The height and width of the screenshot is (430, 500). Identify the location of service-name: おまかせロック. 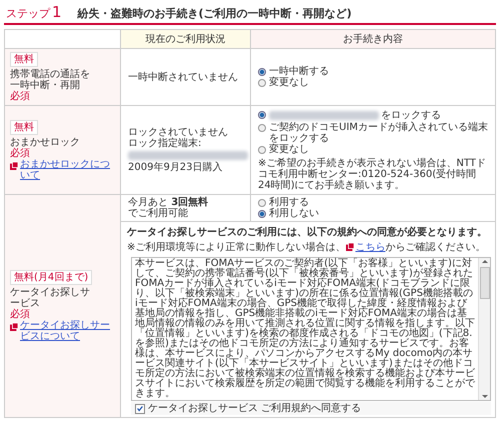
(45, 142).